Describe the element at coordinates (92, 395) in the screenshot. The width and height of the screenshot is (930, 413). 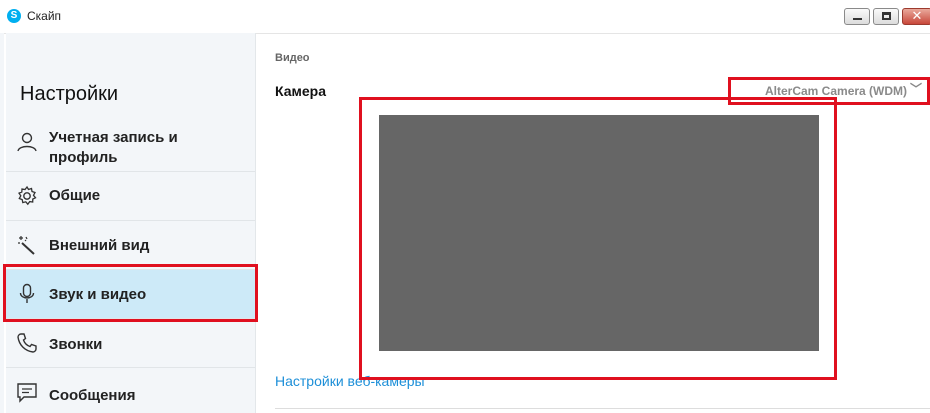
I see `sidebar-item-label: Сообщения` at that location.